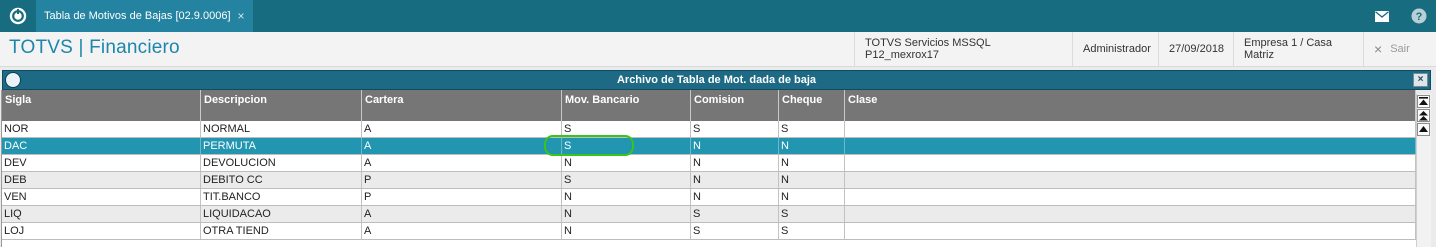 The width and height of the screenshot is (1436, 247). Describe the element at coordinates (101, 214) in the screenshot. I see `cell-sigla: LIQ` at that location.